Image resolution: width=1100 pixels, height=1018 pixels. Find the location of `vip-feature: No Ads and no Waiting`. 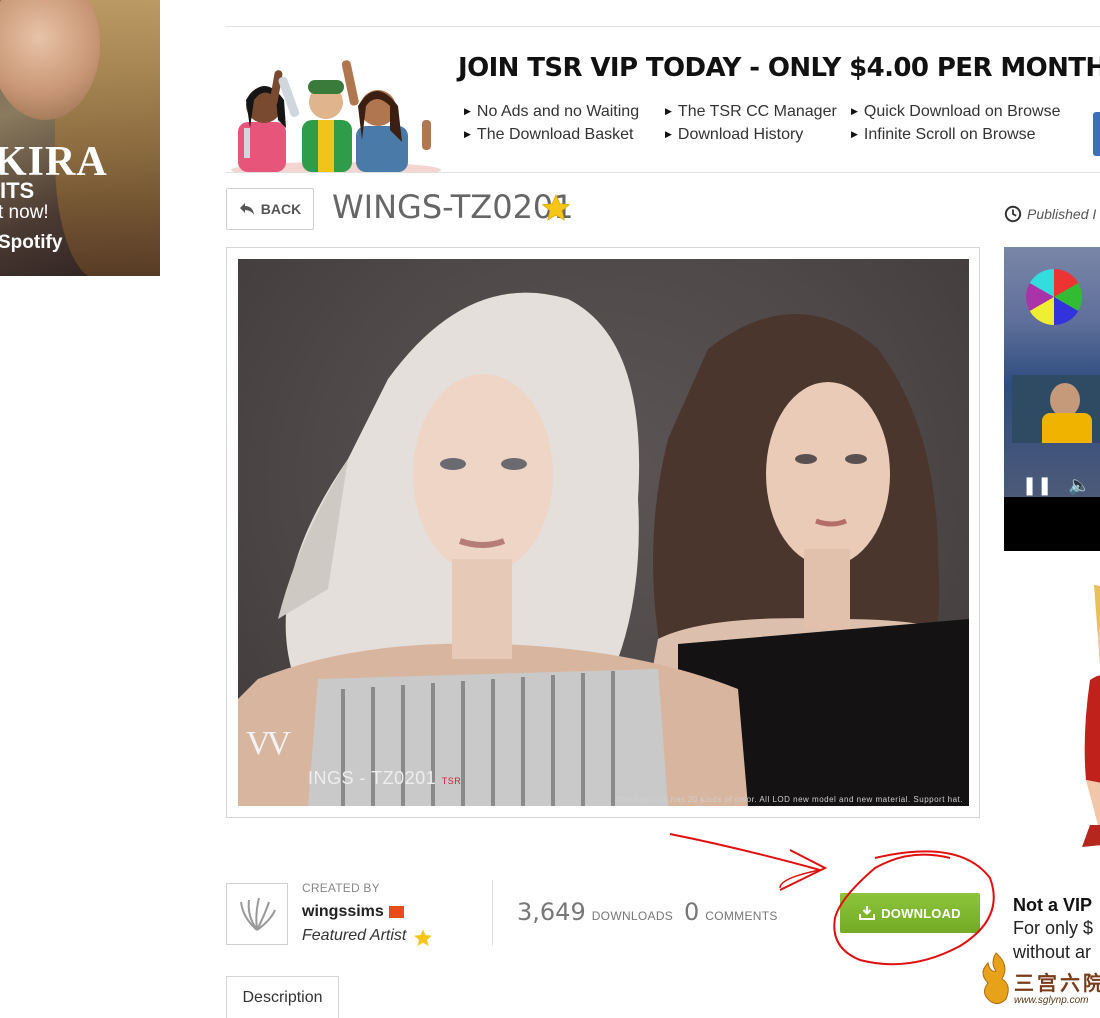

vip-feature: No Ads and no Waiting is located at coordinates (551, 112).